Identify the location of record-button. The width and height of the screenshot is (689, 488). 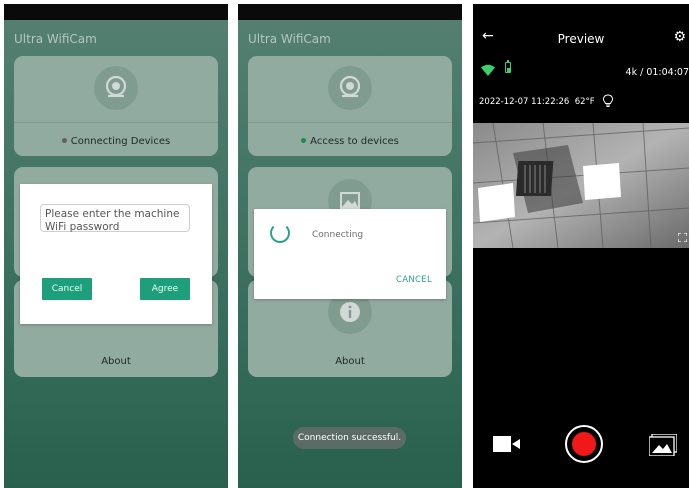
(584, 444).